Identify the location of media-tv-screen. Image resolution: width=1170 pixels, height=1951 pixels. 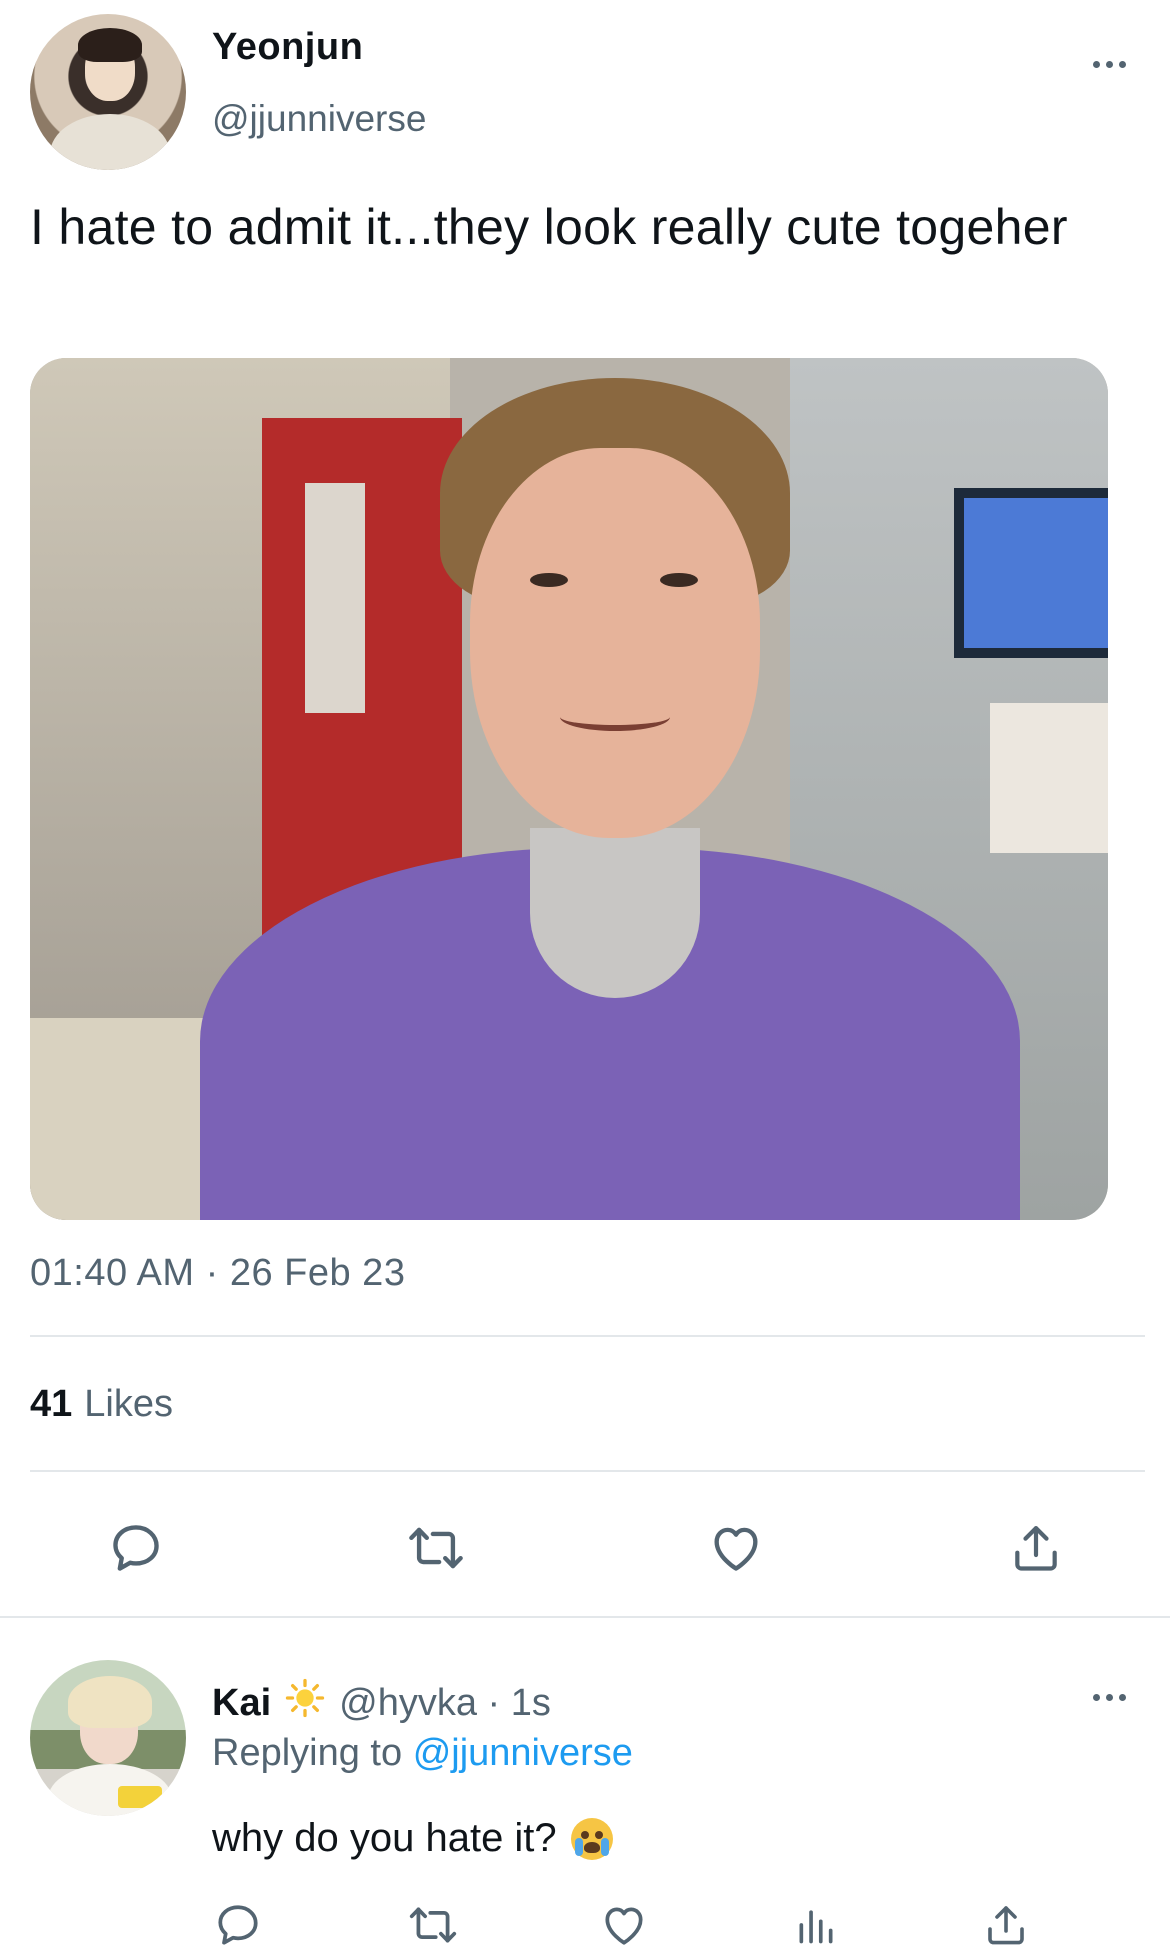
(1036, 573).